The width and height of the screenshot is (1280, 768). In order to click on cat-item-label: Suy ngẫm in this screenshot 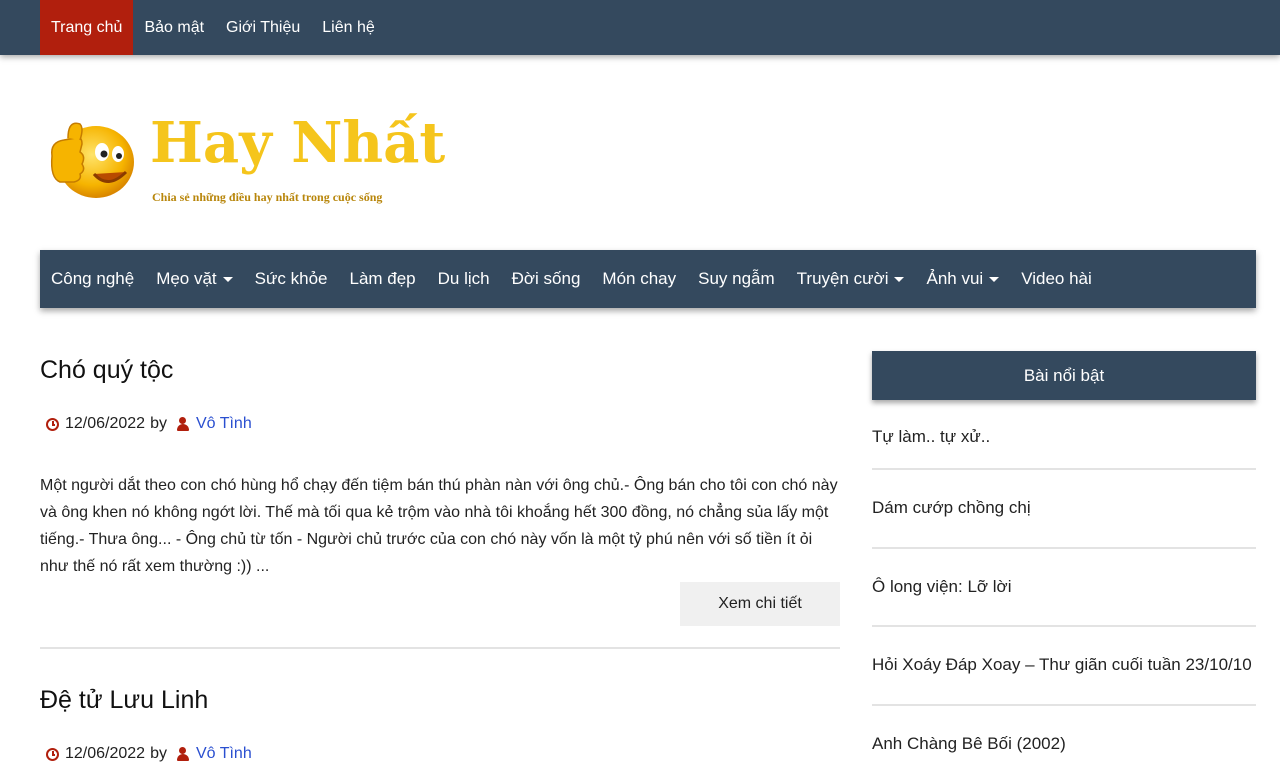, I will do `click(736, 278)`.